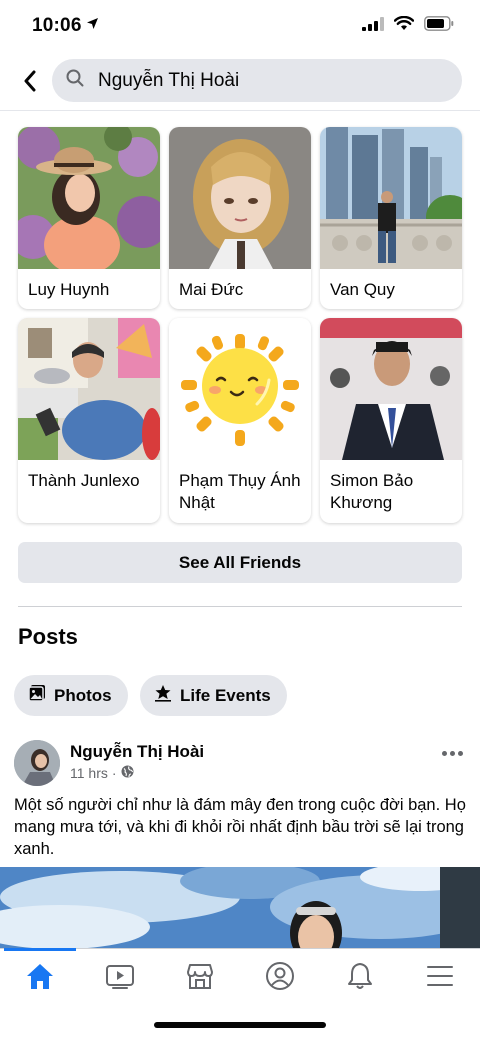 Image resolution: width=480 pixels, height=1039 pixels. I want to click on wifi-icon, so click(404, 25).